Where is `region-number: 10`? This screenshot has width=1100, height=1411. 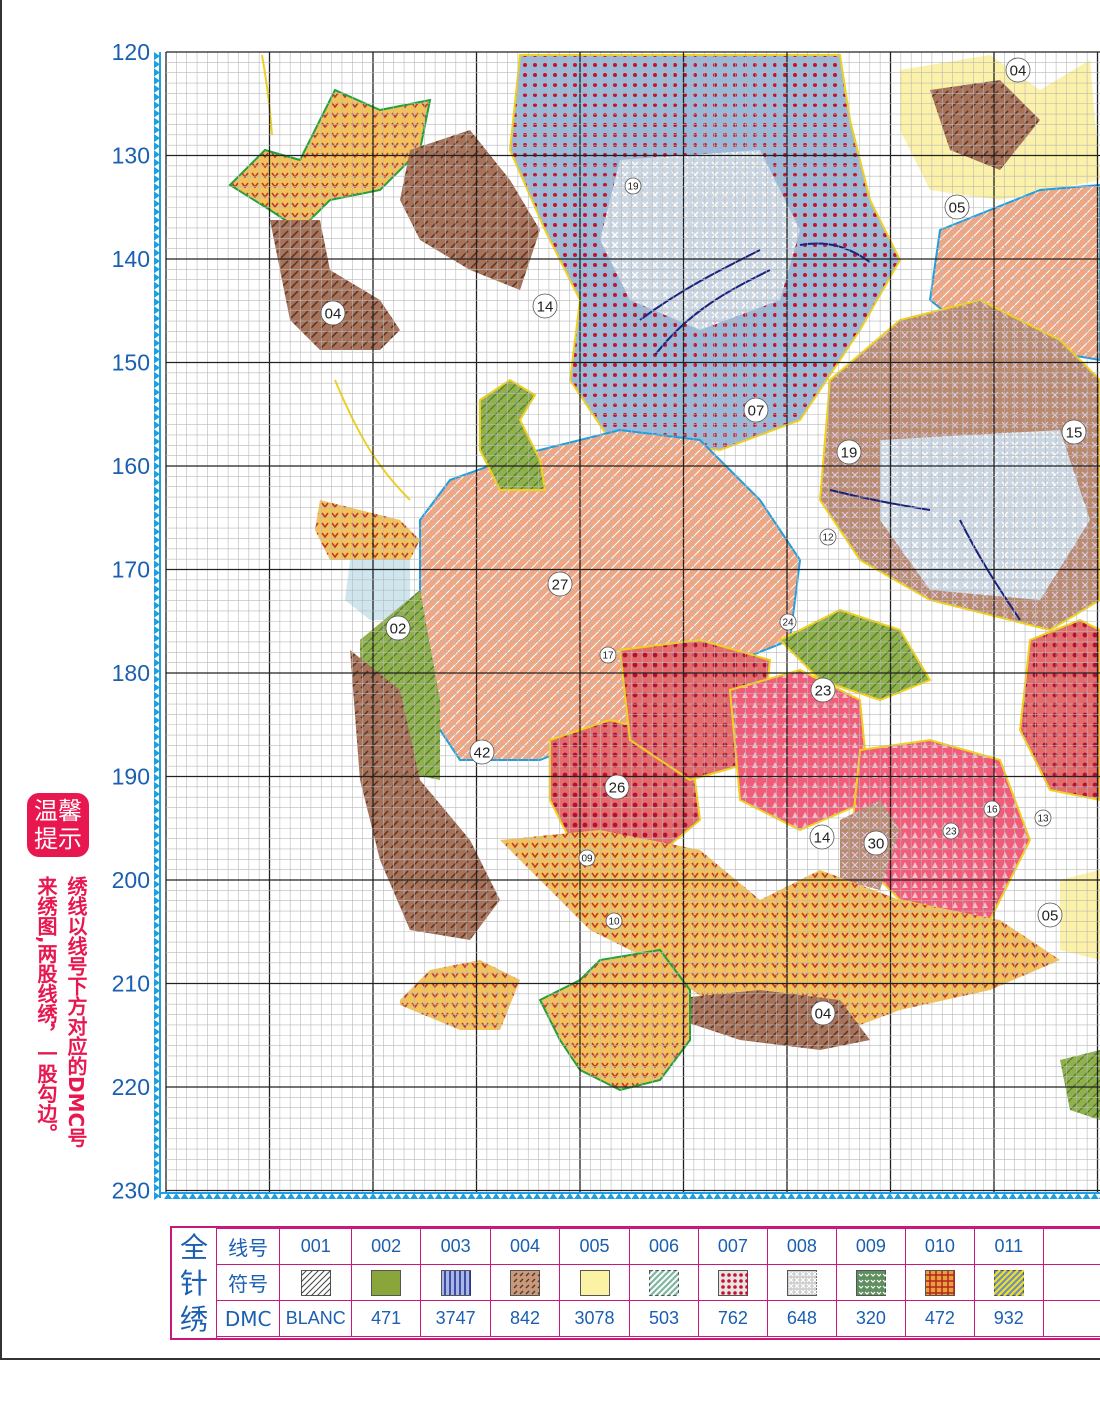
region-number: 10 is located at coordinates (614, 922).